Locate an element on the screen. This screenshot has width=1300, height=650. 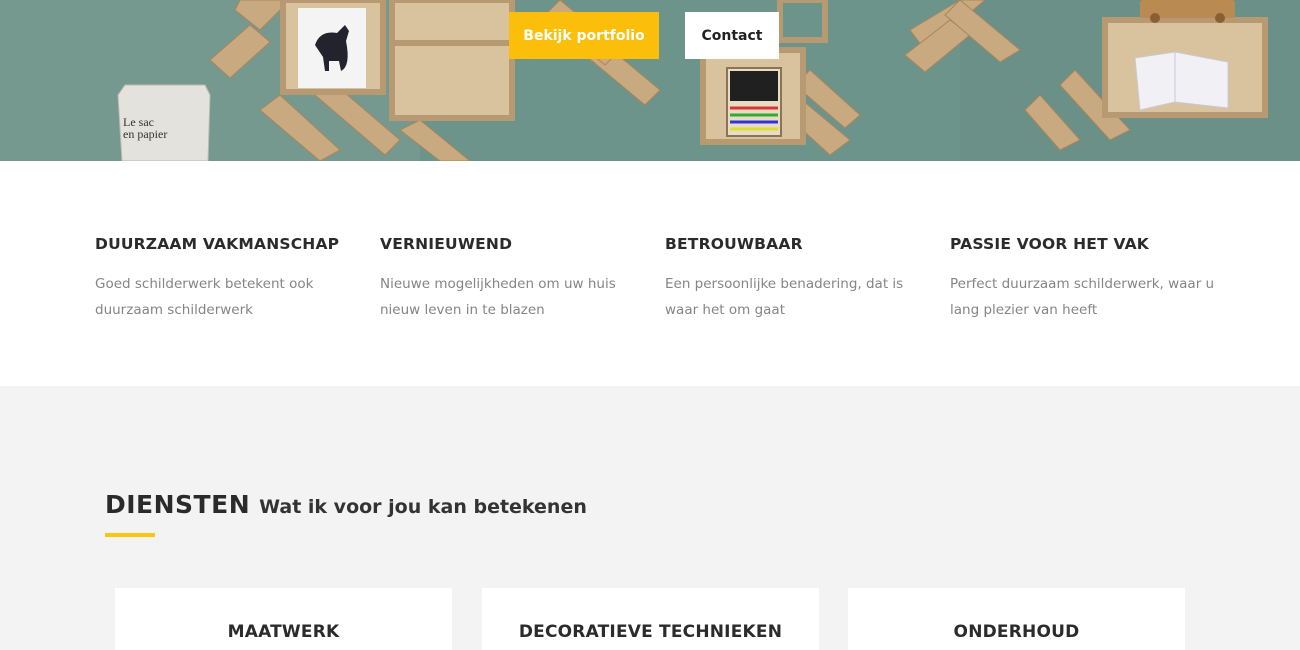
services-heading: DIENSTEN Wat ik voor jou kan betekenen is located at coordinates (346, 504).